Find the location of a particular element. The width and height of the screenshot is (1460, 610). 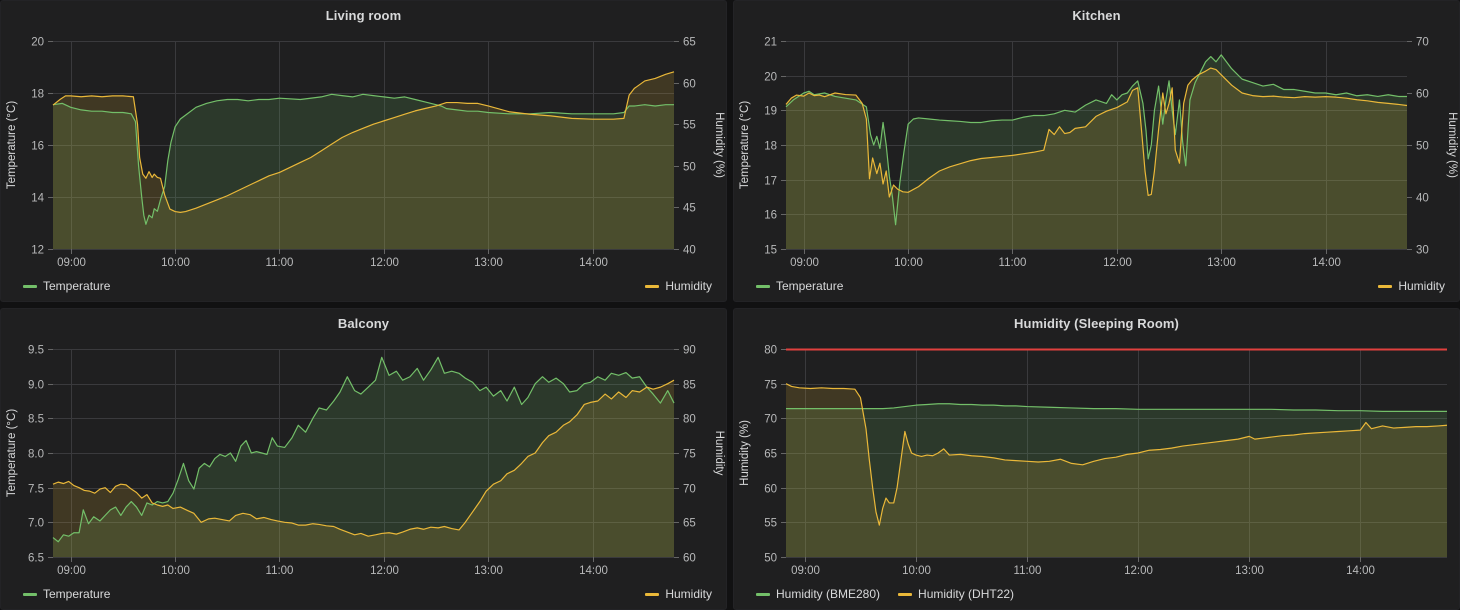

panel-title: Humidity (Sleeping Room) is located at coordinates (1096, 322).